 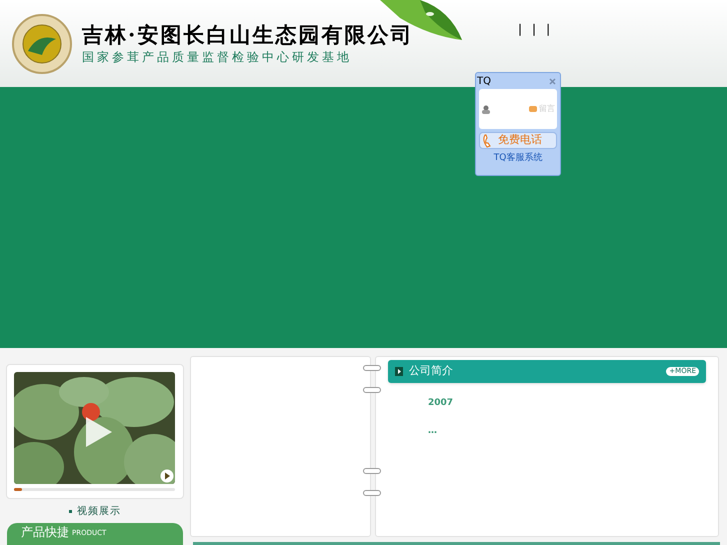 I want to click on company-name: 吉林·安图长白山生态园有限公司, so click(x=248, y=34).